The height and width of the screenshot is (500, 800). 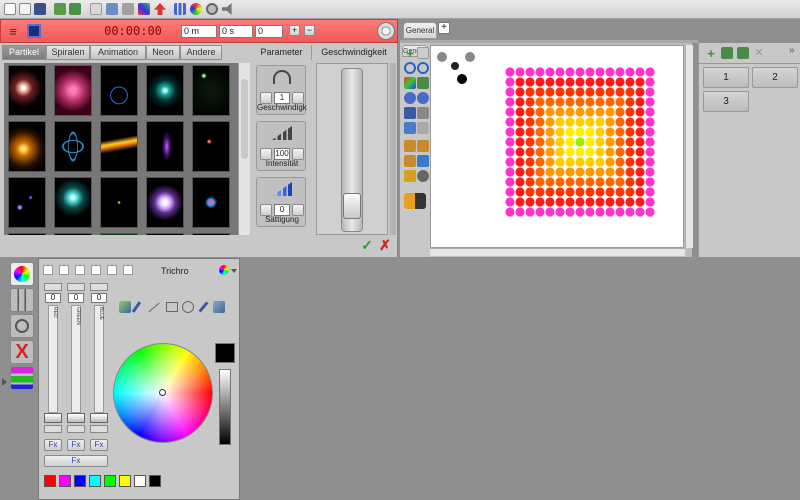 I want to click on distribute-icon, so click(x=423, y=113).